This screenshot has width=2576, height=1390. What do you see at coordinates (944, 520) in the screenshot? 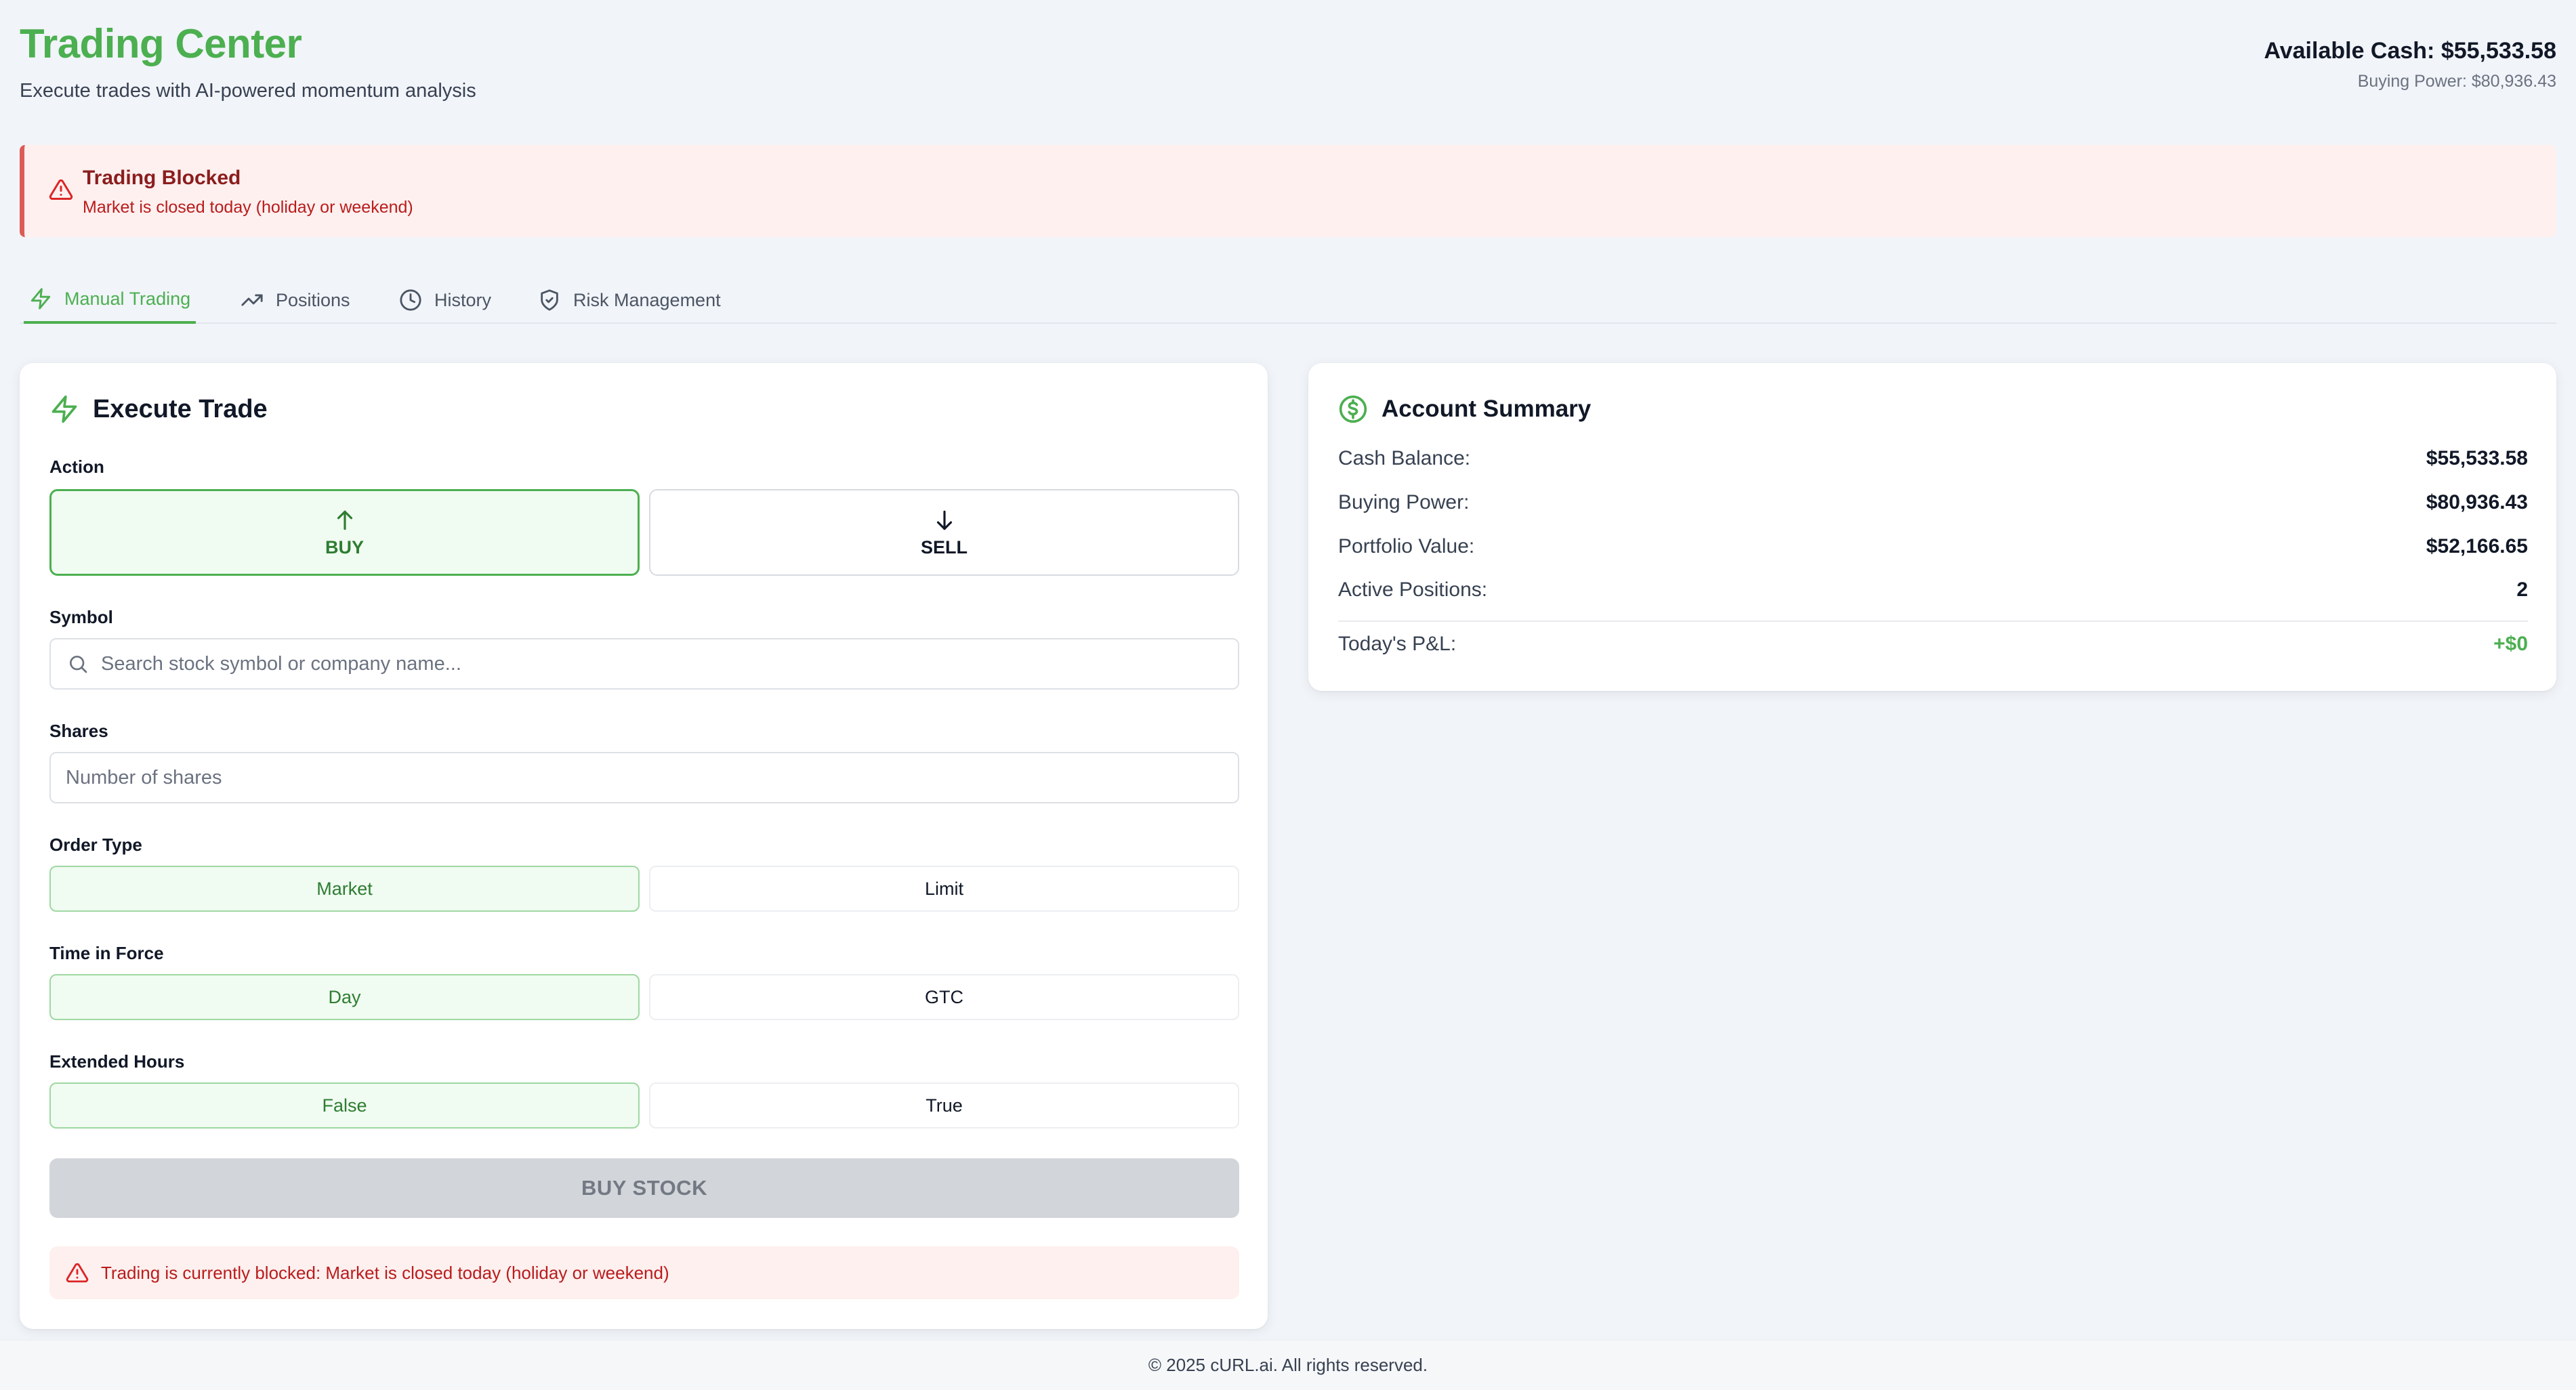
I see `arrow-down-icon` at bounding box center [944, 520].